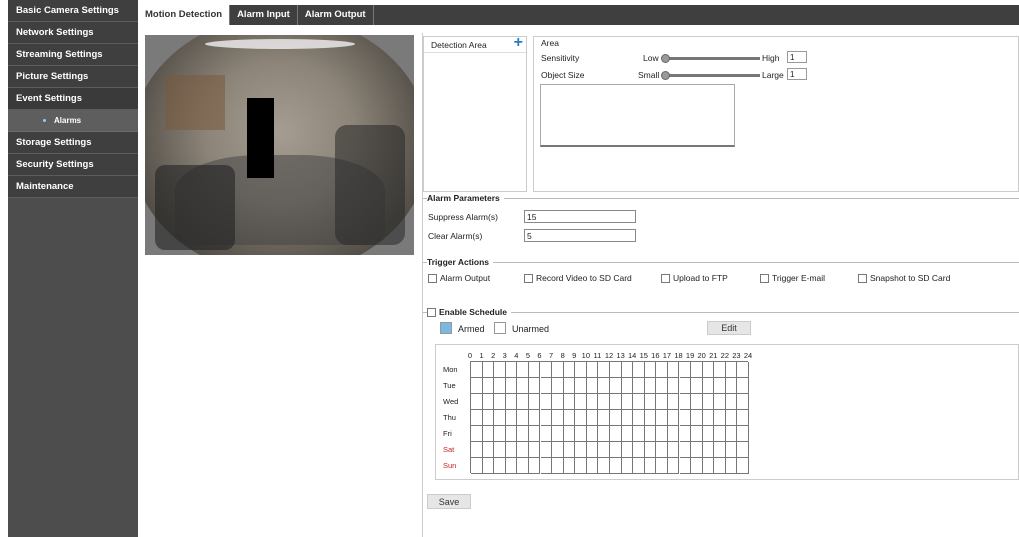 The image size is (1019, 537). What do you see at coordinates (580, 216) in the screenshot?
I see `suppress-alarm-input: 15` at bounding box center [580, 216].